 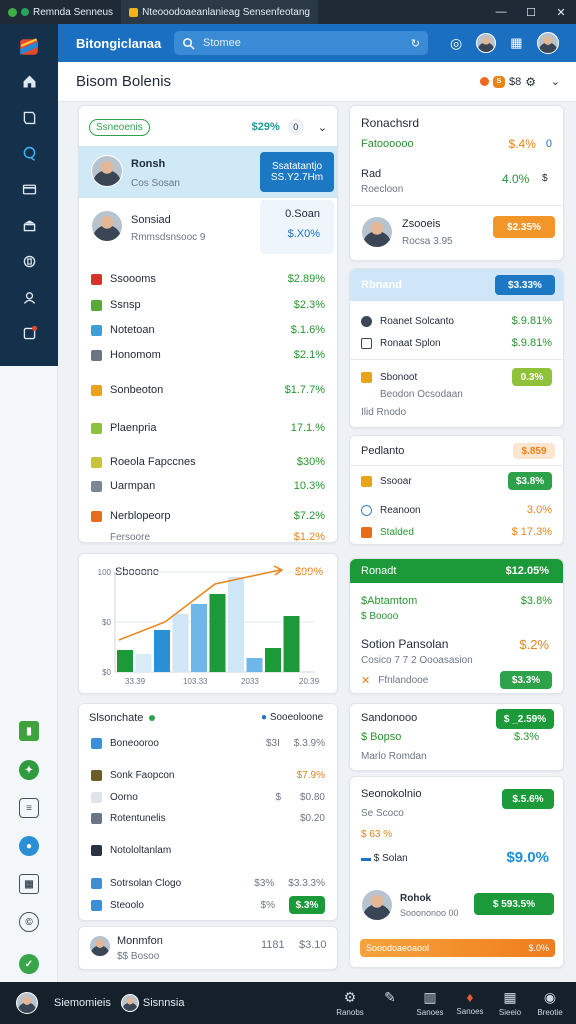 I want to click on metric-row: Notetoan $.1.6%, so click(x=208, y=330).